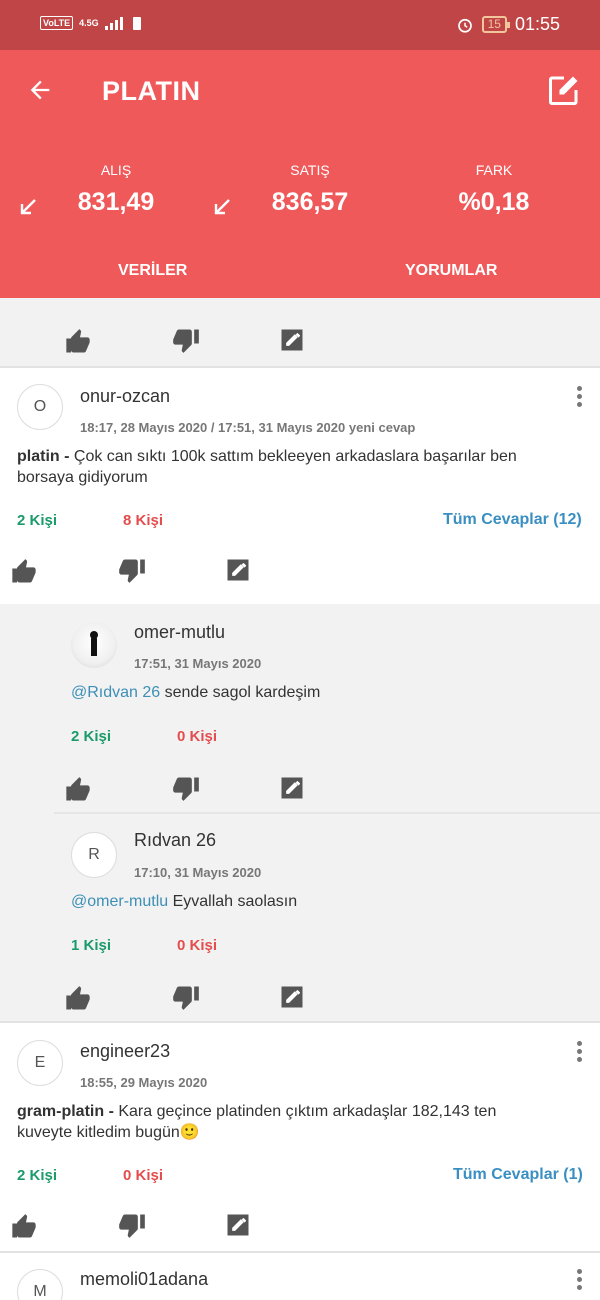  Describe the element at coordinates (40, 1284) in the screenshot. I see `avatar: M` at that location.